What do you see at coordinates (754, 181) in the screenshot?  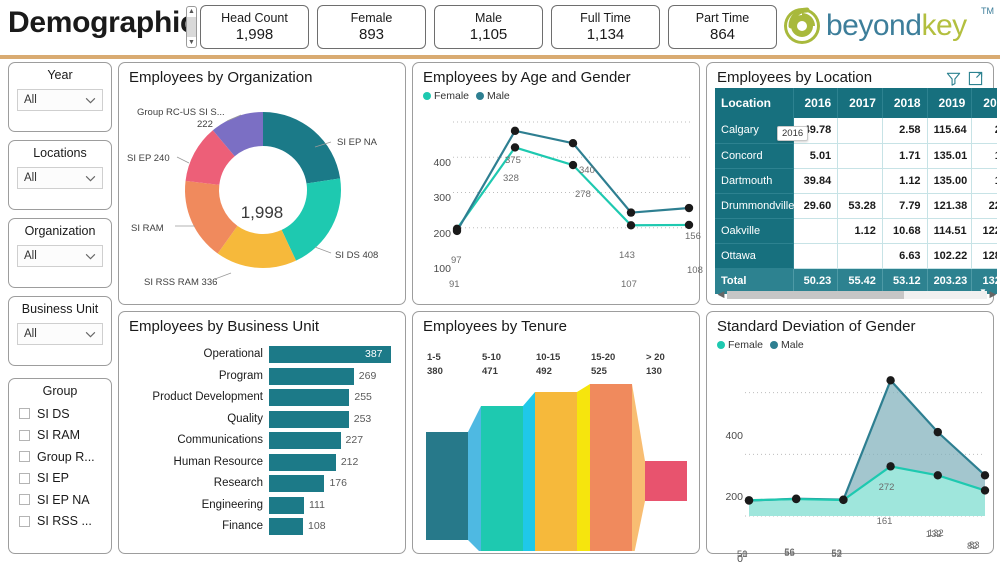 I see `table-cell-location: Dartmouth` at bounding box center [754, 181].